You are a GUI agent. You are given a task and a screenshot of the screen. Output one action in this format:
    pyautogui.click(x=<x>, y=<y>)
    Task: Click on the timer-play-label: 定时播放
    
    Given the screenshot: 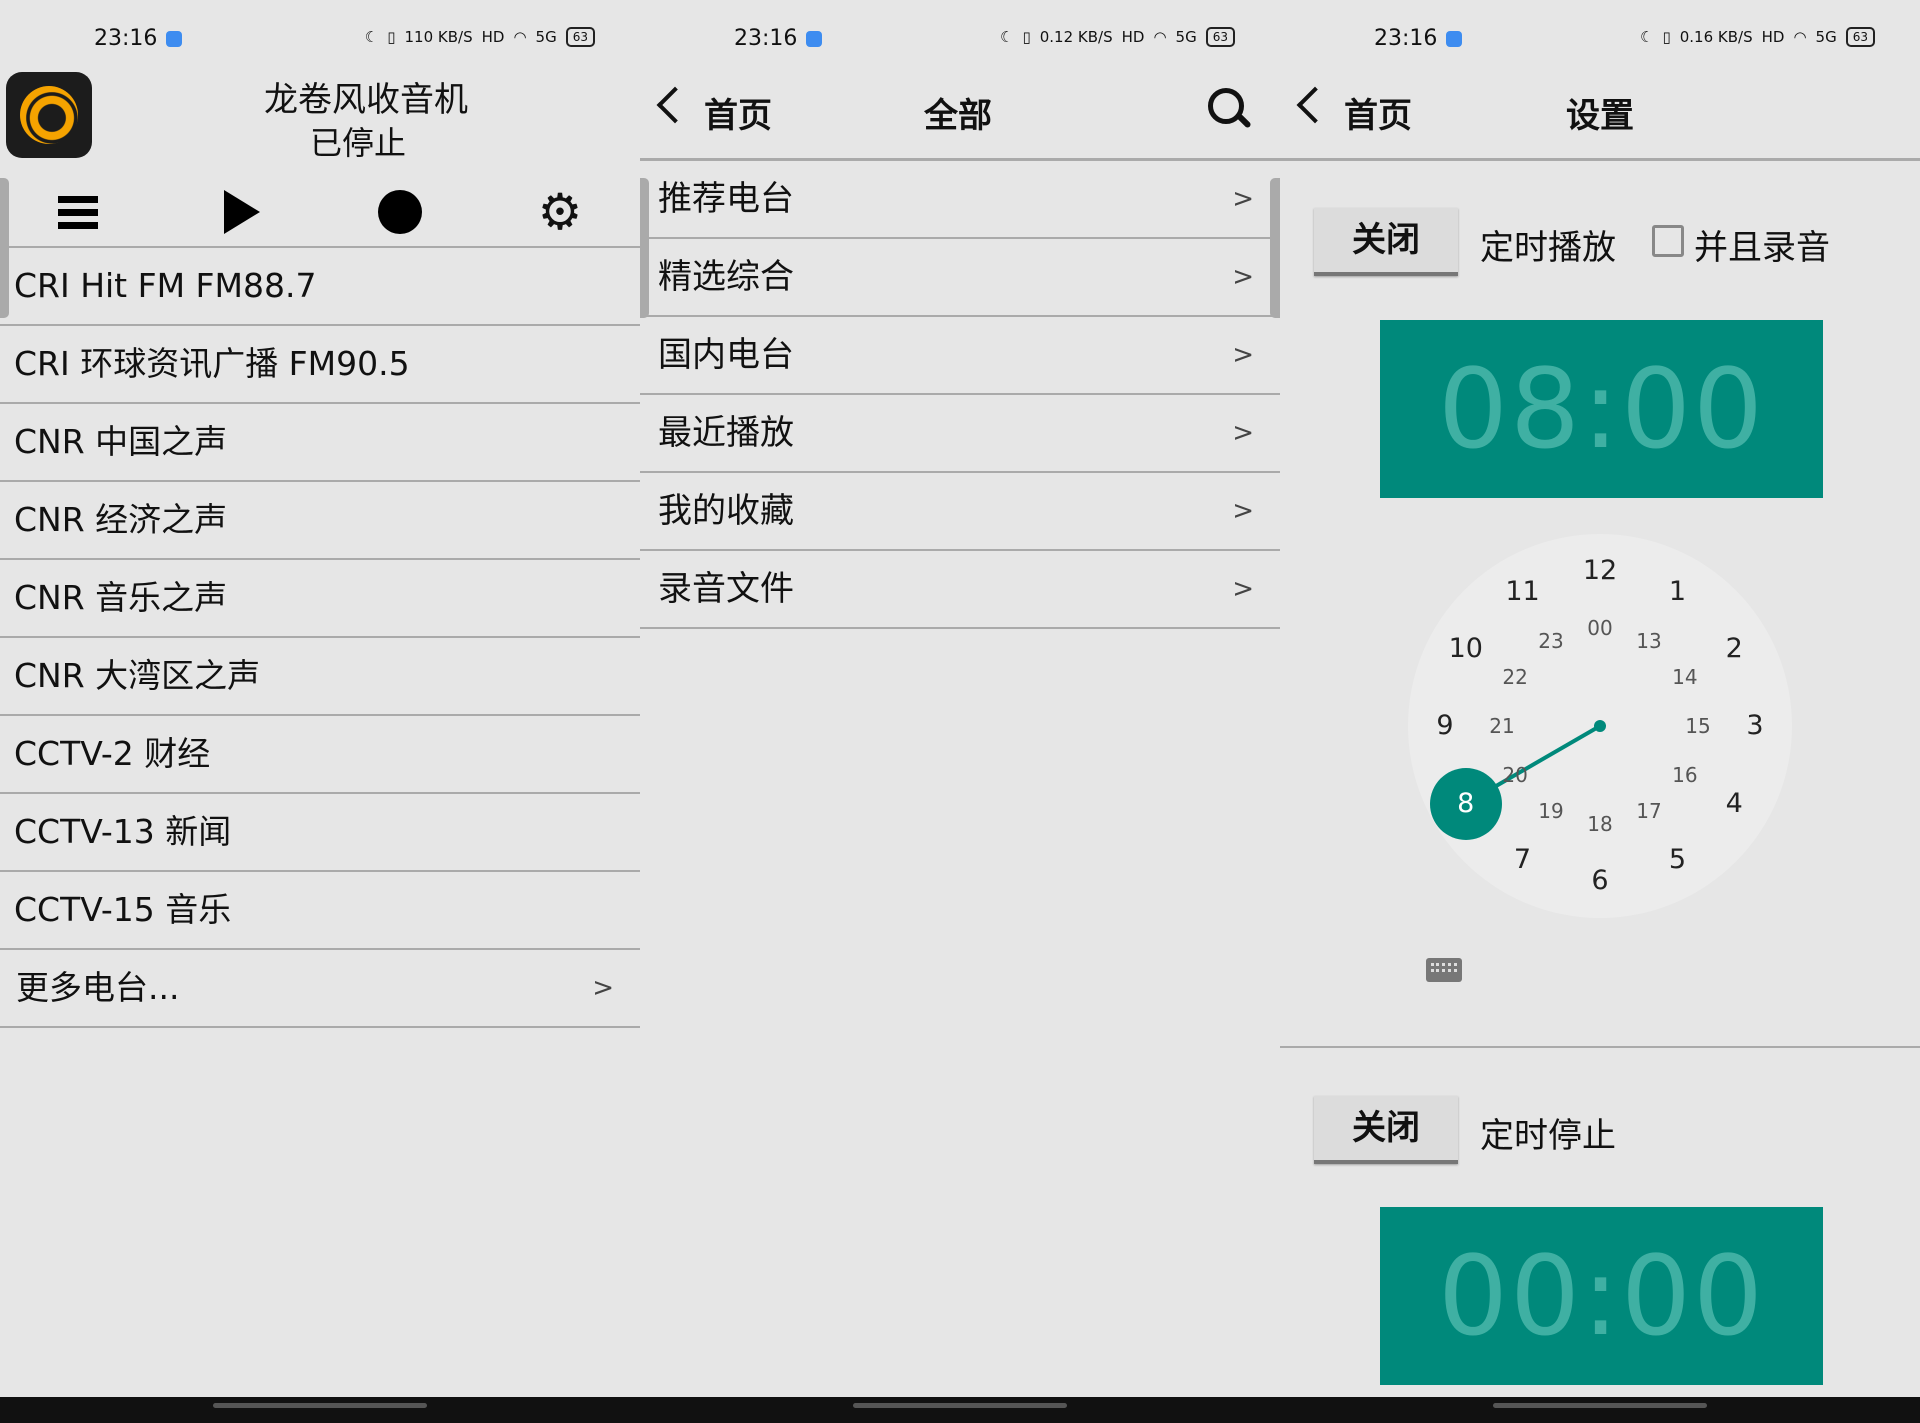 What is the action you would take?
    pyautogui.click(x=1548, y=248)
    